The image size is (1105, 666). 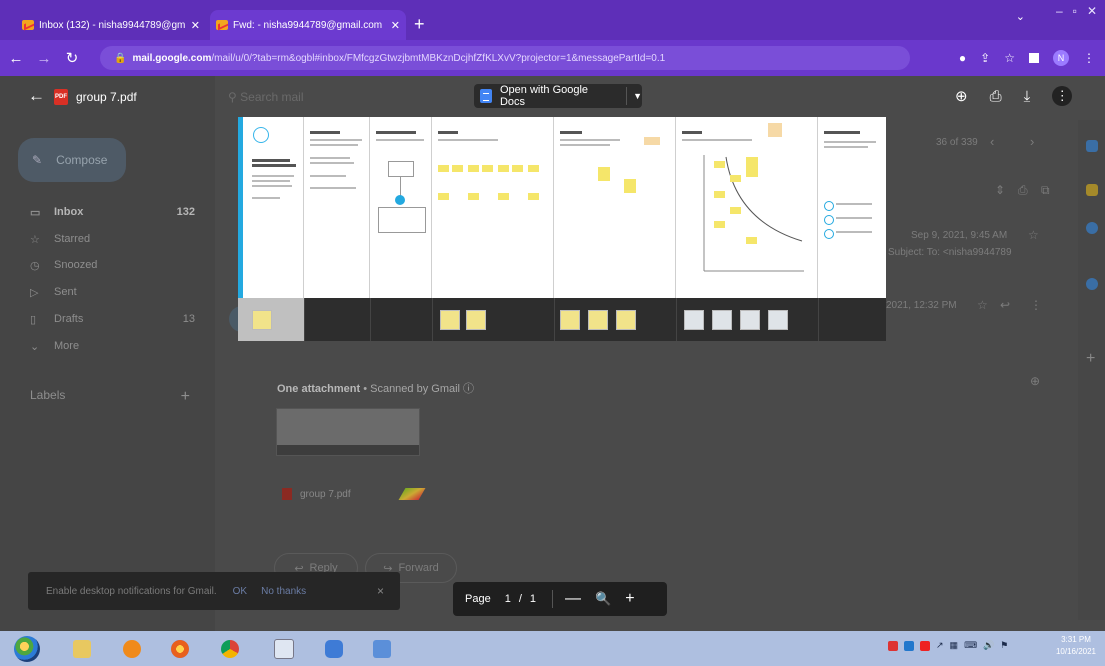 What do you see at coordinates (319, 389) in the screenshot?
I see `attachment-title: One attachment` at bounding box center [319, 389].